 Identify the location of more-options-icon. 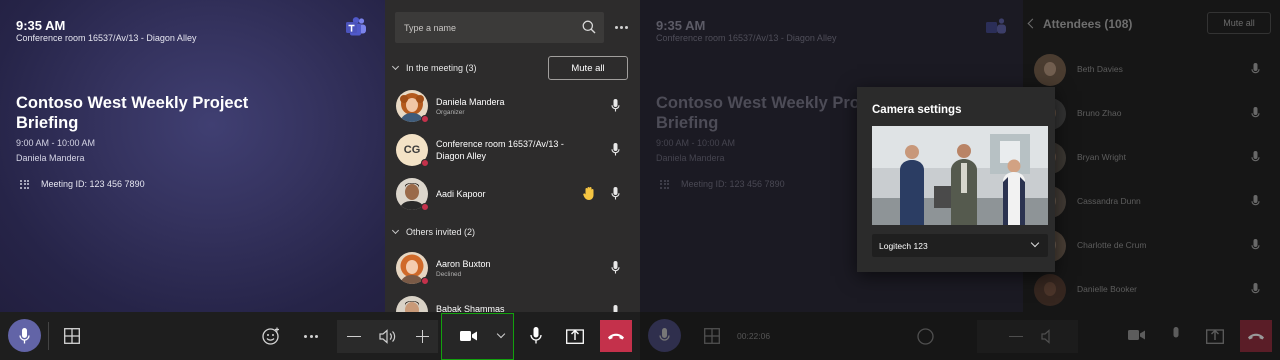
(621, 27).